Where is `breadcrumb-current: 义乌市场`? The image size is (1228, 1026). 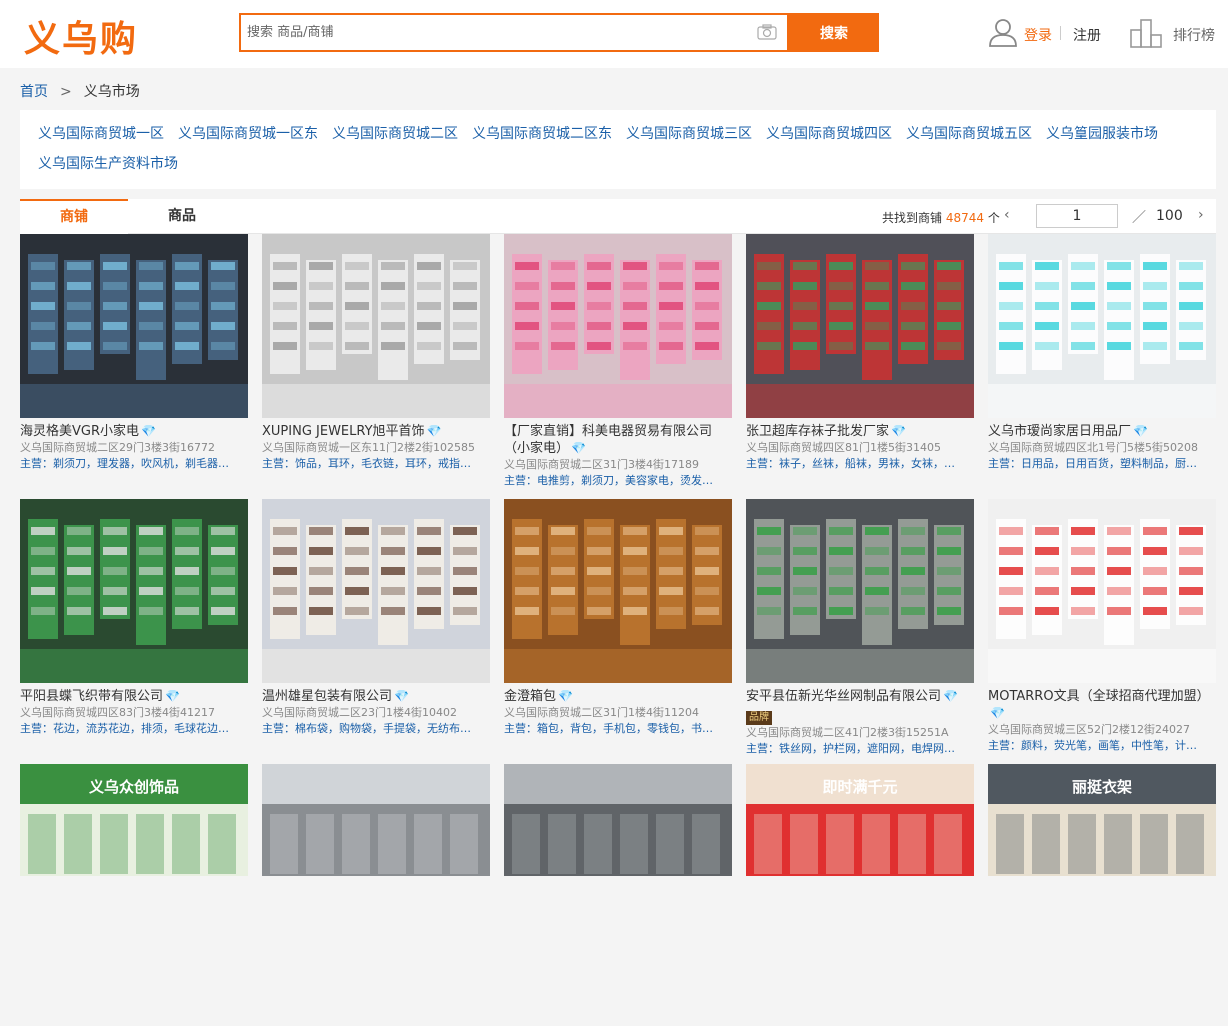
breadcrumb-current: 义乌市场 is located at coordinates (111, 92).